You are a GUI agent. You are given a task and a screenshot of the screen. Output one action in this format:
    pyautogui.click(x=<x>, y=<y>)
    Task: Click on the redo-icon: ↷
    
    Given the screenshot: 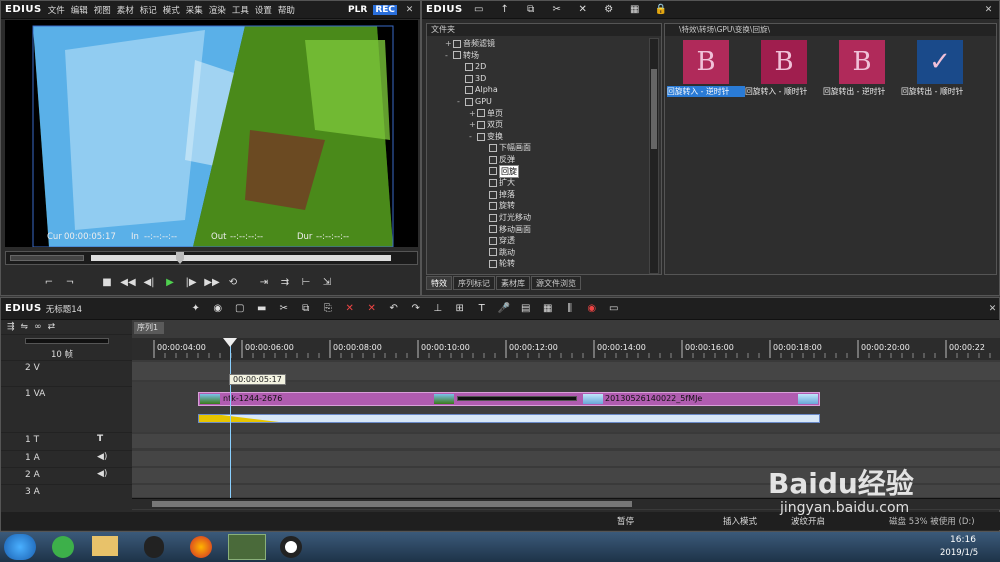 What is the action you would take?
    pyautogui.click(x=416, y=309)
    